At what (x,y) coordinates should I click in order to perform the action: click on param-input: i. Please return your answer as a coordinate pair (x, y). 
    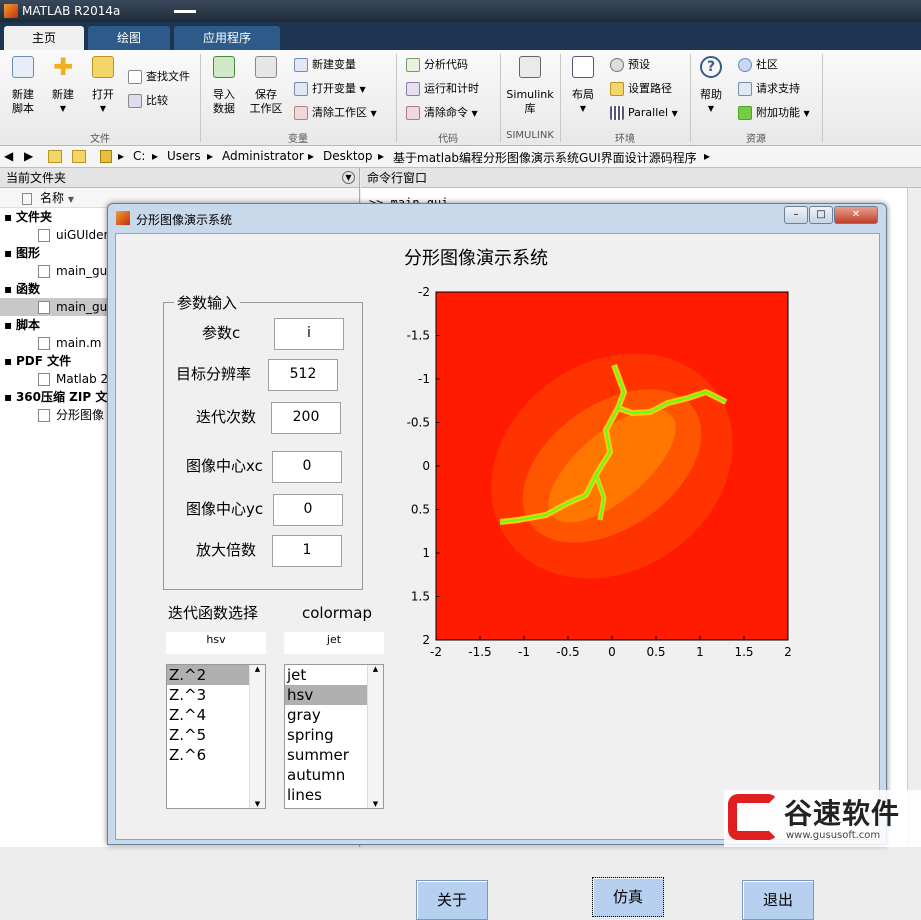
    Looking at the image, I should click on (309, 334).